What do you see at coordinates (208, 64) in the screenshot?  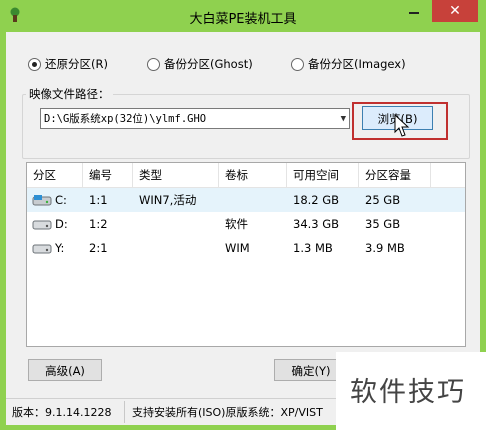 I see `backup-ghost-label: 备份分区(Ghost)` at bounding box center [208, 64].